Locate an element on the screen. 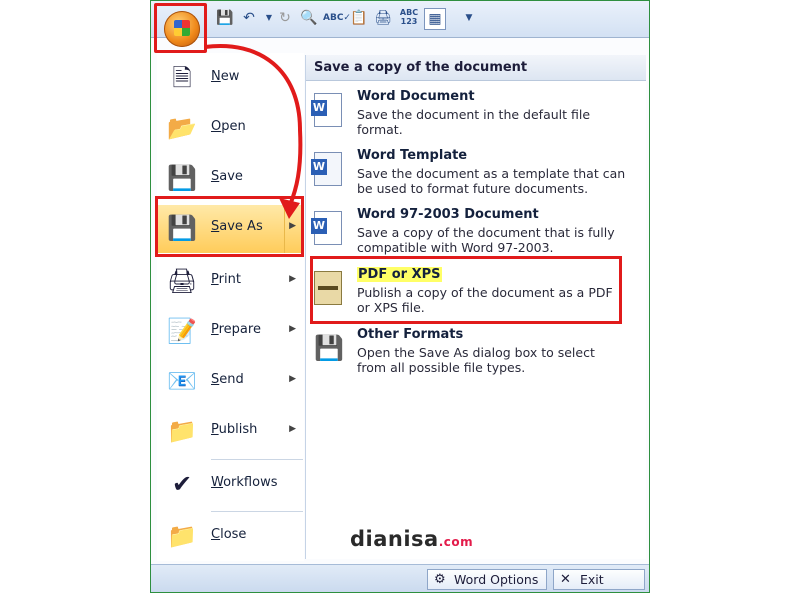 The height and width of the screenshot is (594, 800). office-button is located at coordinates (182, 29).